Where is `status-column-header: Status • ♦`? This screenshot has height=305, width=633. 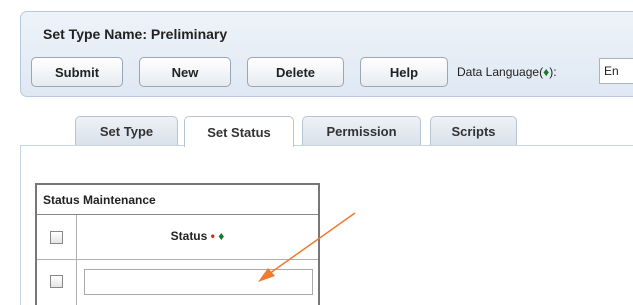 status-column-header: Status • ♦ is located at coordinates (197, 236).